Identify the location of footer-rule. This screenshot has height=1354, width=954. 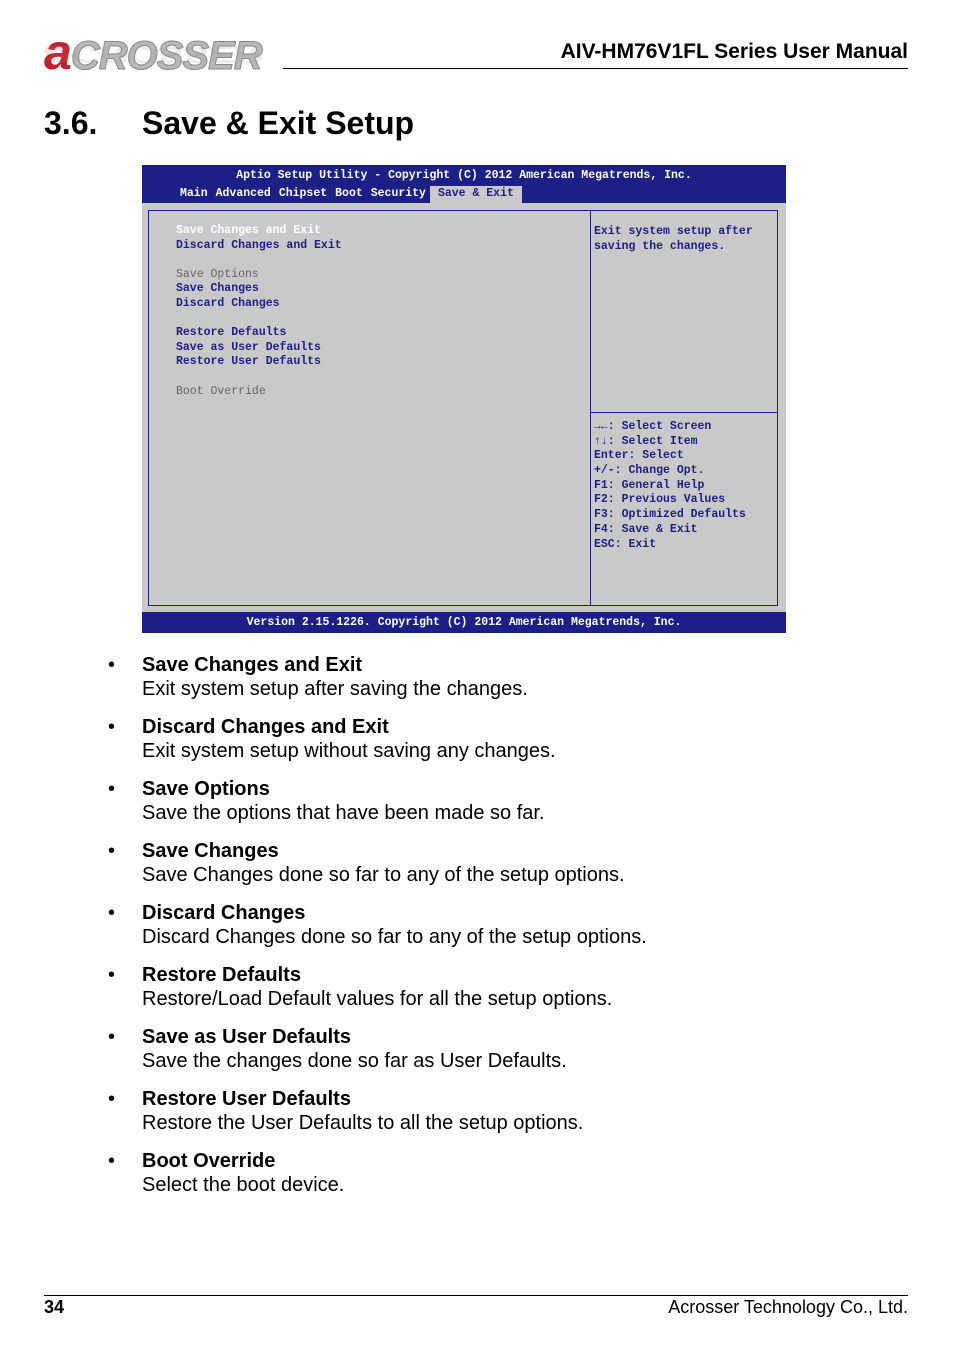
(476, 1295).